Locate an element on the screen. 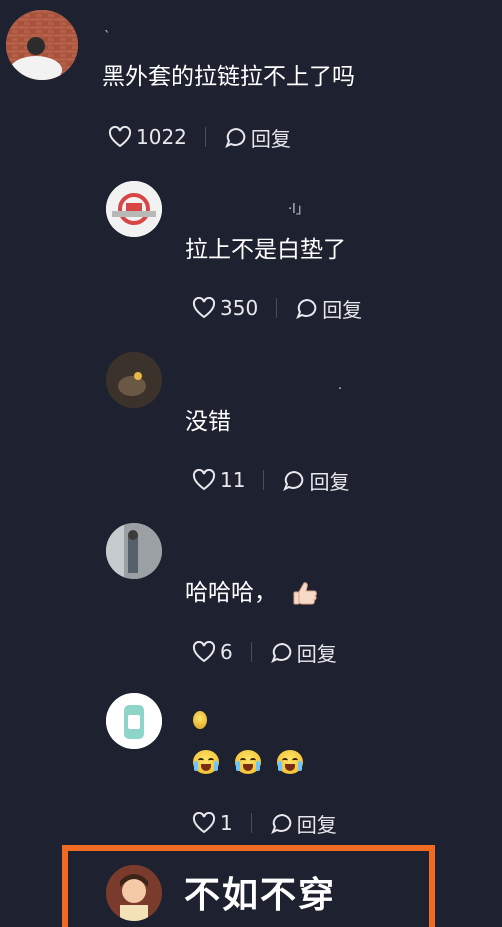  like-button: 1 is located at coordinates (212, 823).